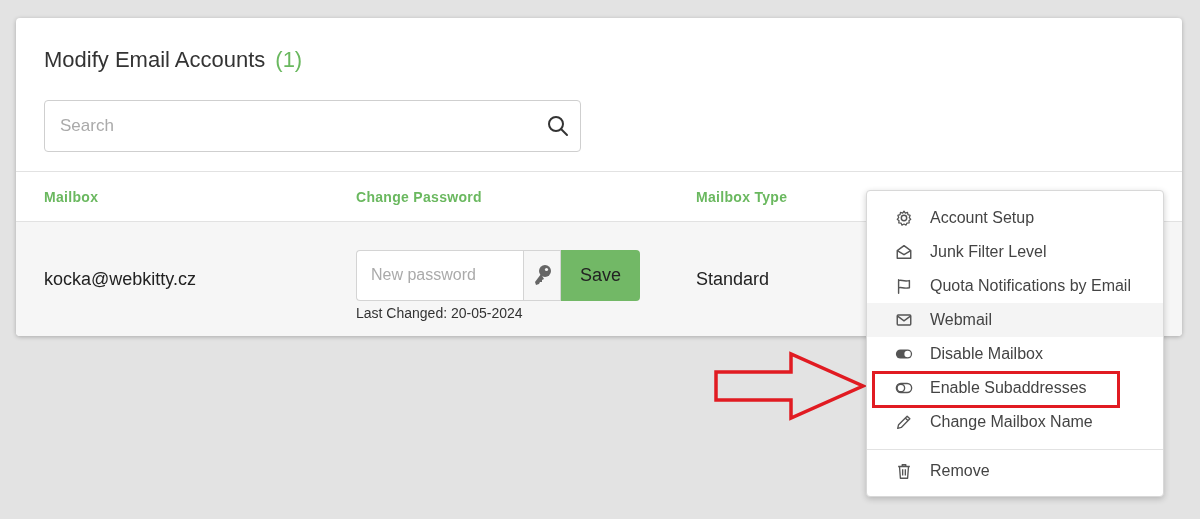 The image size is (1200, 519). I want to click on menu-item: Junk Filter Level, so click(1015, 252).